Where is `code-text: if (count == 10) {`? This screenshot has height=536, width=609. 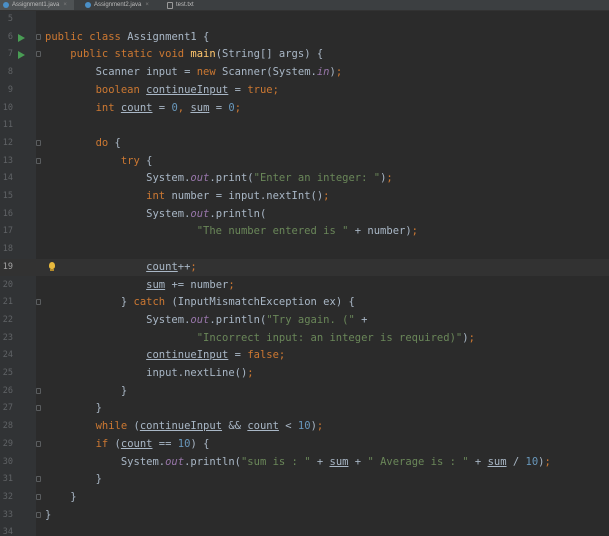 code-text: if (count == 10) { is located at coordinates (127, 445).